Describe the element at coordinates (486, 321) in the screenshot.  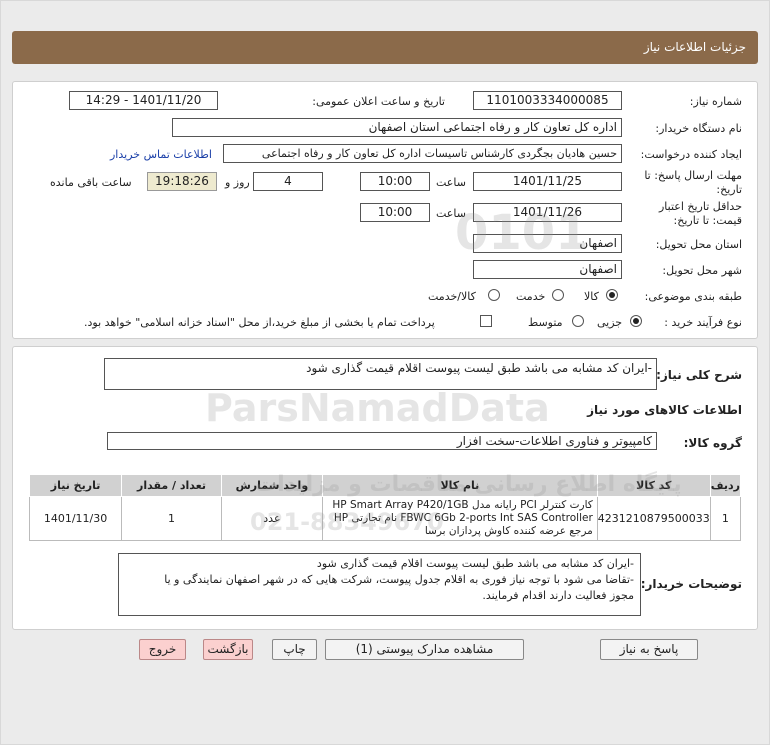
I see `treasury-payment-checkbox` at that location.